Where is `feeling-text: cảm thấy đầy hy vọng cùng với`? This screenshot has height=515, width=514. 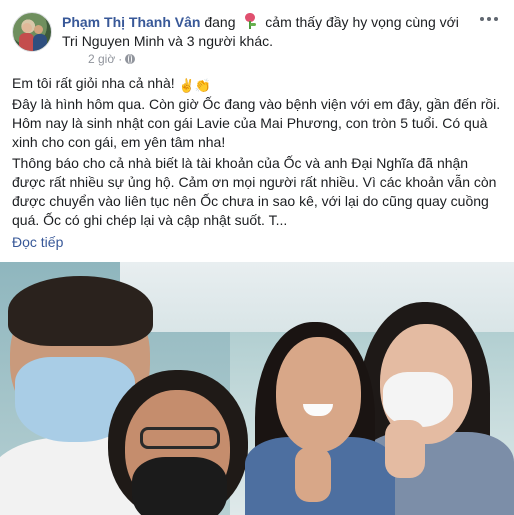
feeling-text: cảm thấy đầy hy vọng cùng với is located at coordinates (362, 22).